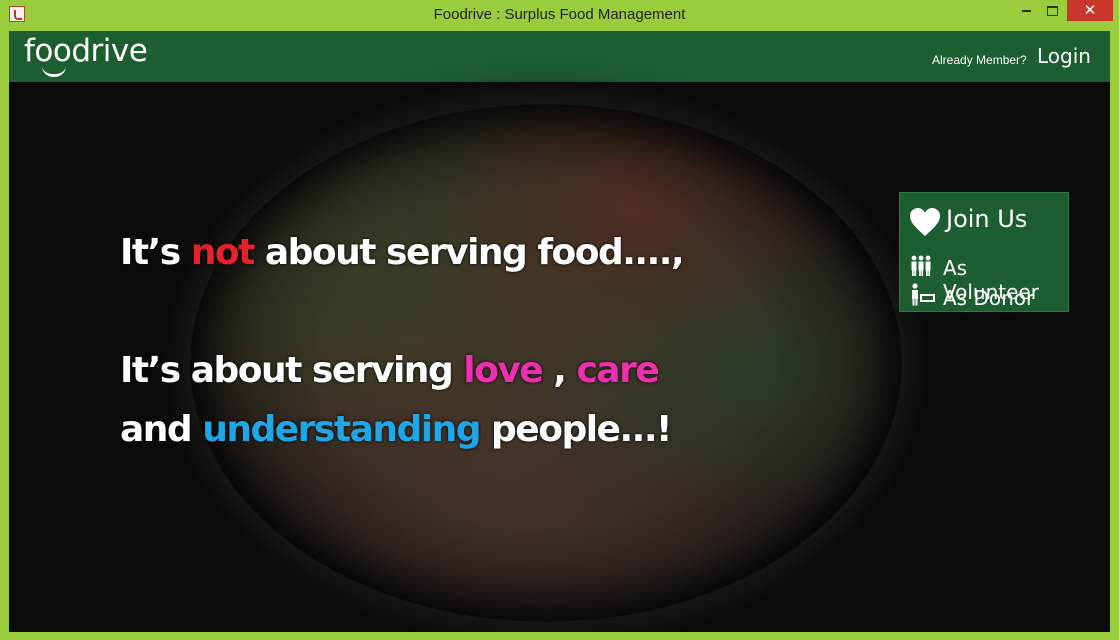 This screenshot has width=1119, height=640. I want to click on tagline-line-3: and understanding people...!, so click(396, 429).